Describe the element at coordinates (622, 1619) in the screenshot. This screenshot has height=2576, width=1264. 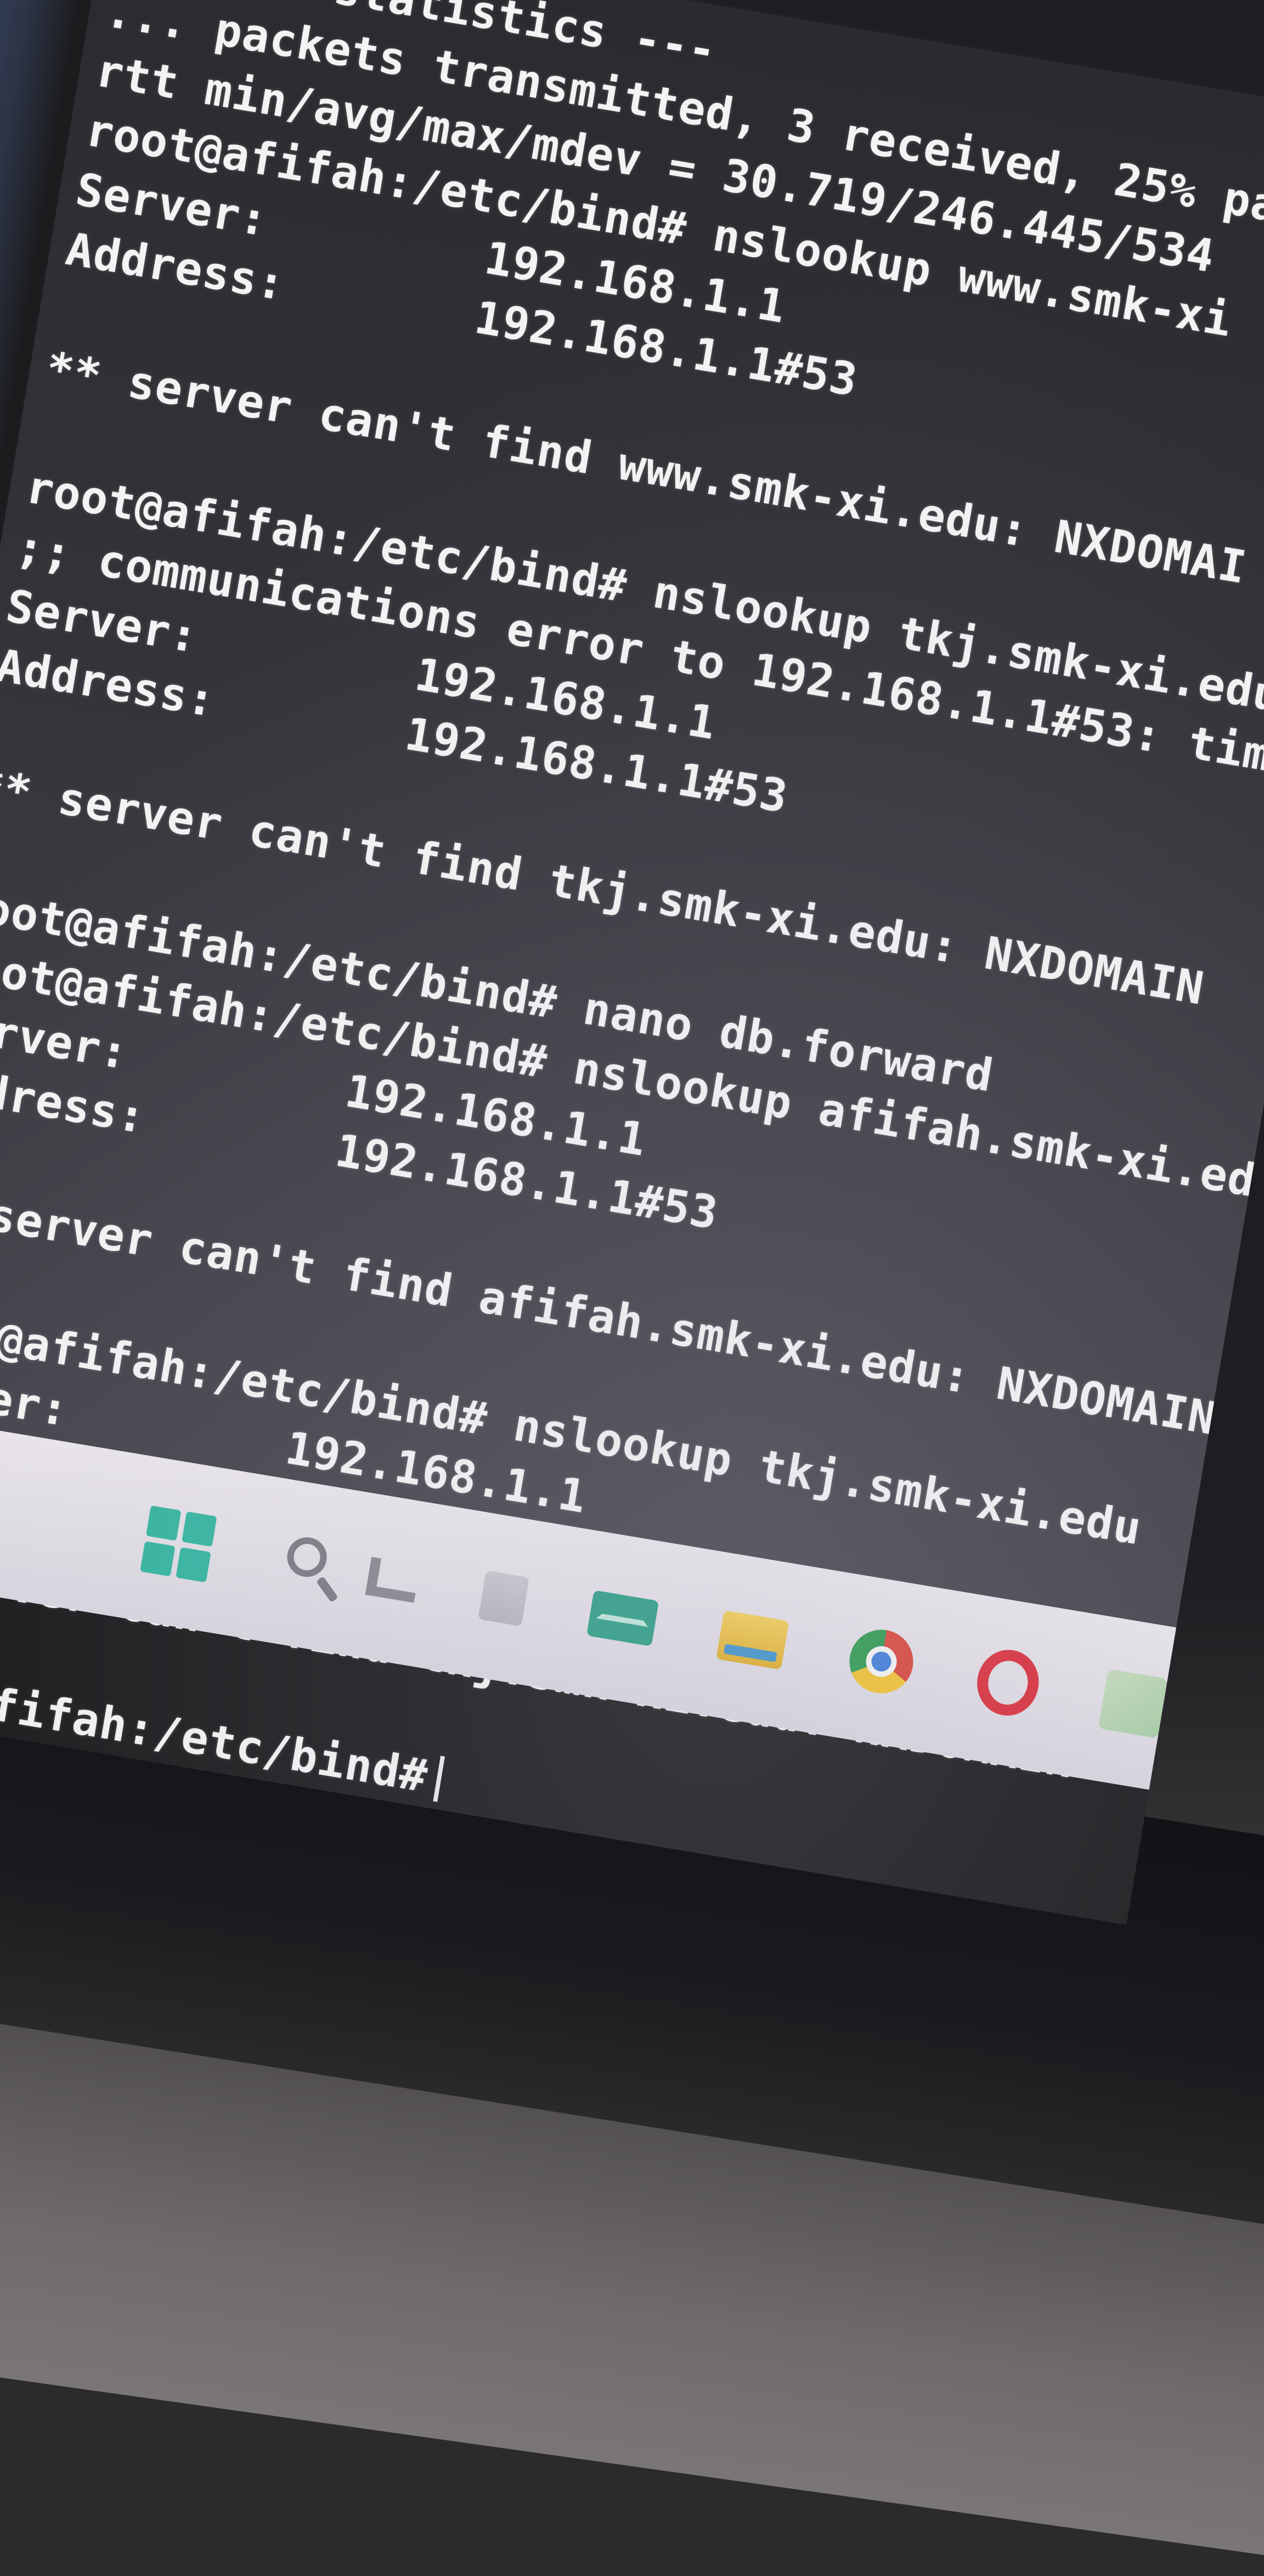
I see `mail-icon` at that location.